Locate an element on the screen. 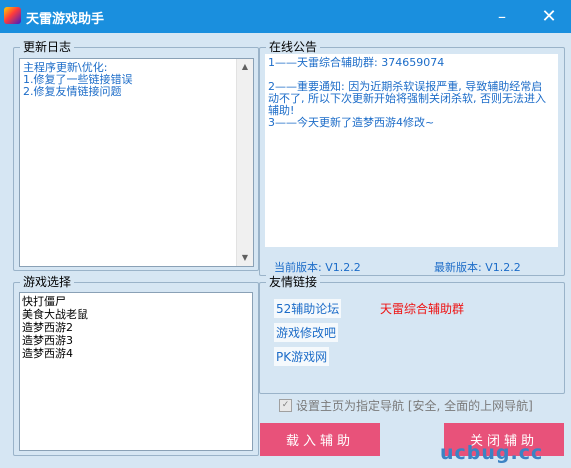 The width and height of the screenshot is (571, 468). scroll-track is located at coordinates (245, 162).